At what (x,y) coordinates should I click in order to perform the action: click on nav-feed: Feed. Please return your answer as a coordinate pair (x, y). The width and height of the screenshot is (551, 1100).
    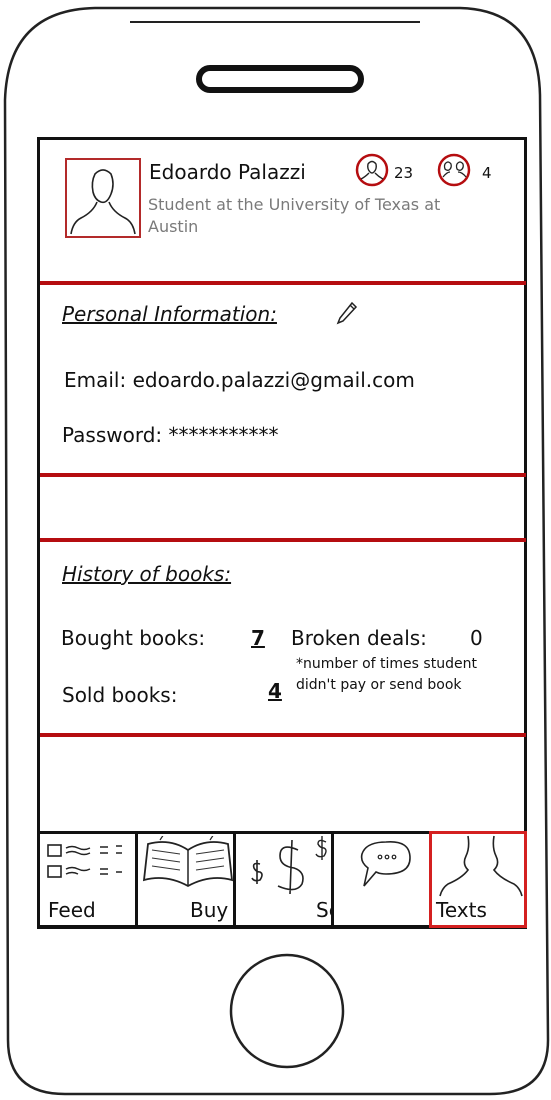
    Looking at the image, I should click on (87, 879).